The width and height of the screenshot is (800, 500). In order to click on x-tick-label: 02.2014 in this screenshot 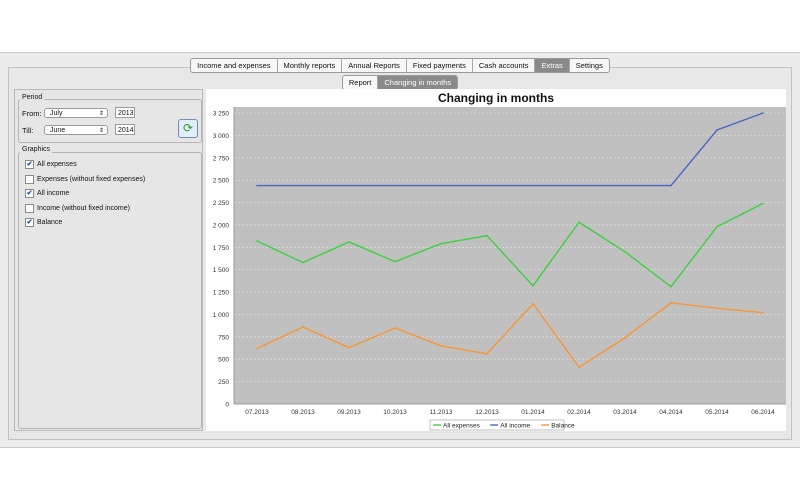, I will do `click(579, 412)`.